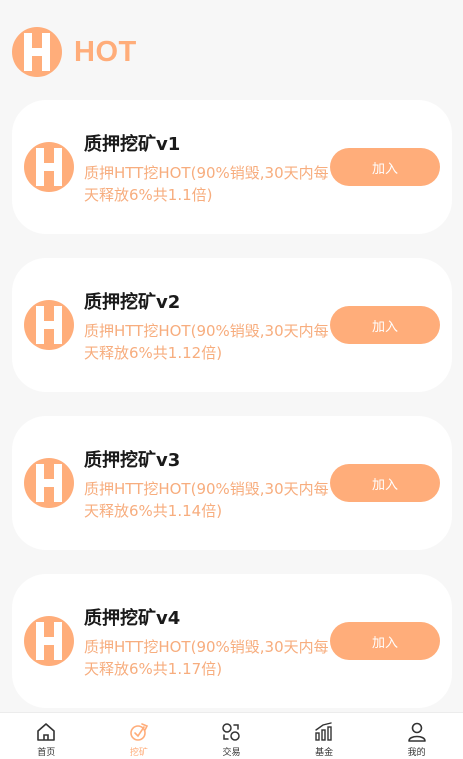  I want to click on tab-mining: 挖矿, so click(139, 736).